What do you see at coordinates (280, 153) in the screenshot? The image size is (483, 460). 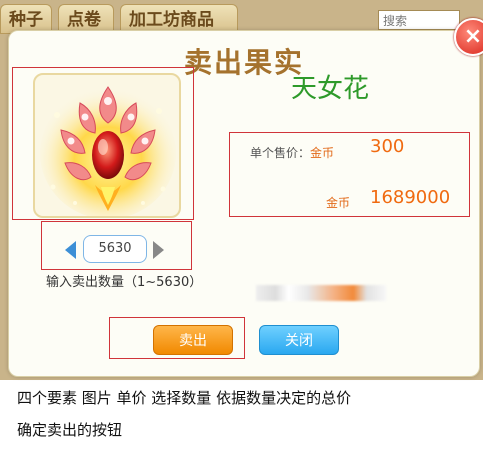 I see `unit-price-caption: 单个售价：` at bounding box center [280, 153].